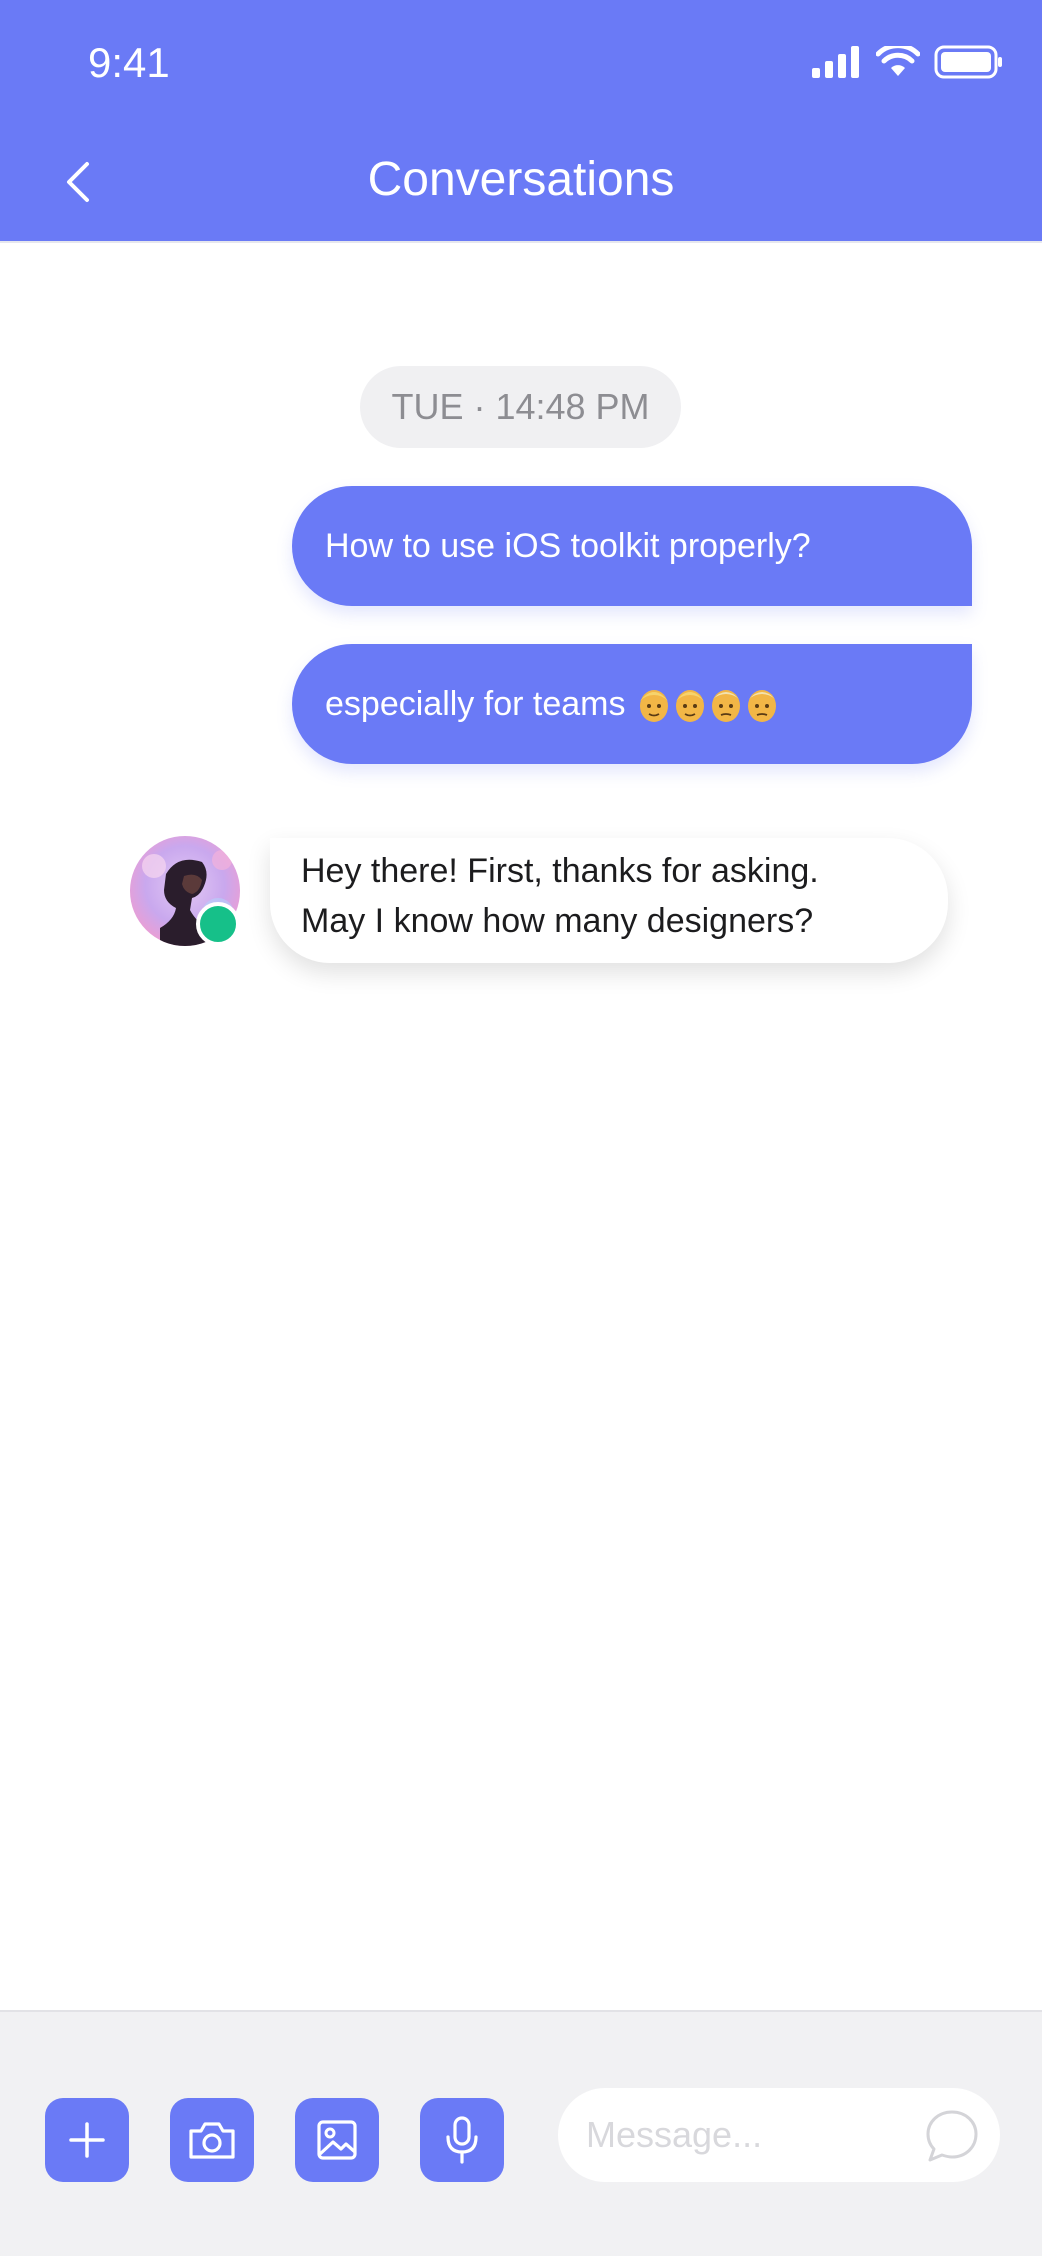  I want to click on message-bubble-outgoing: How to use iOS toolkit properly?, so click(632, 546).